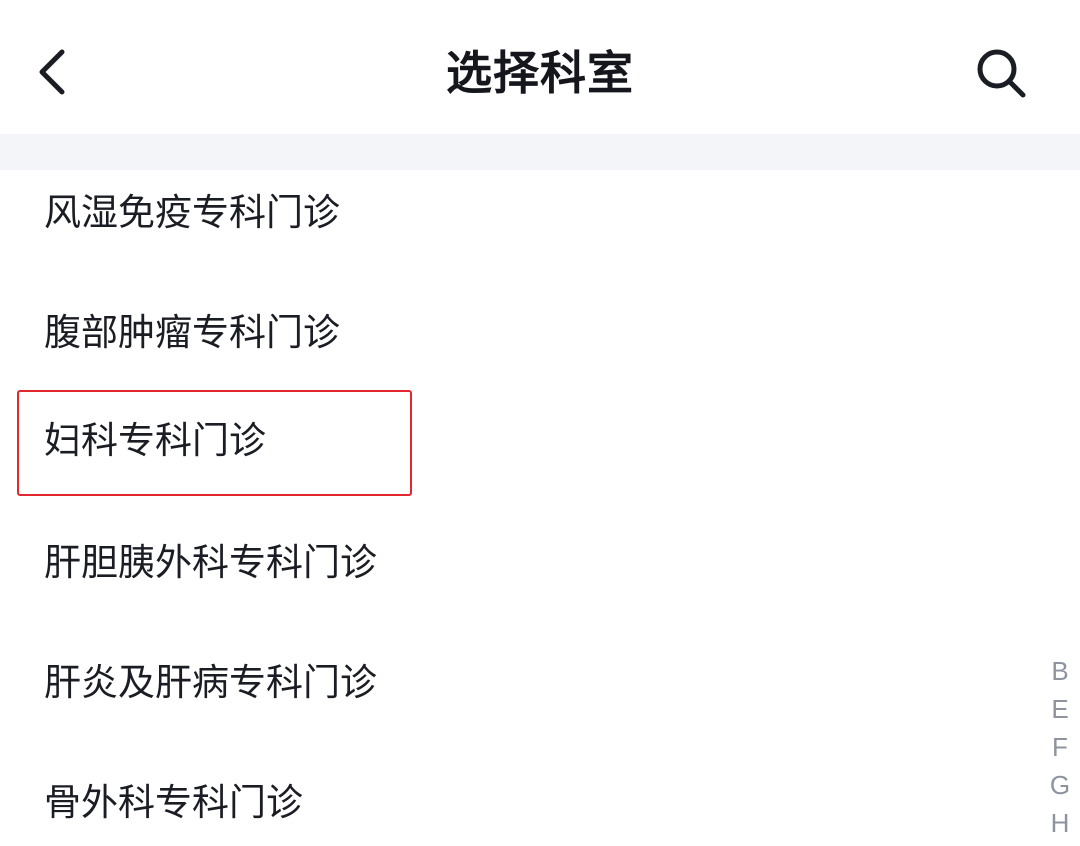 The width and height of the screenshot is (1080, 846). What do you see at coordinates (210, 562) in the screenshot?
I see `department-label: 肝胆胰外科专科门诊` at bounding box center [210, 562].